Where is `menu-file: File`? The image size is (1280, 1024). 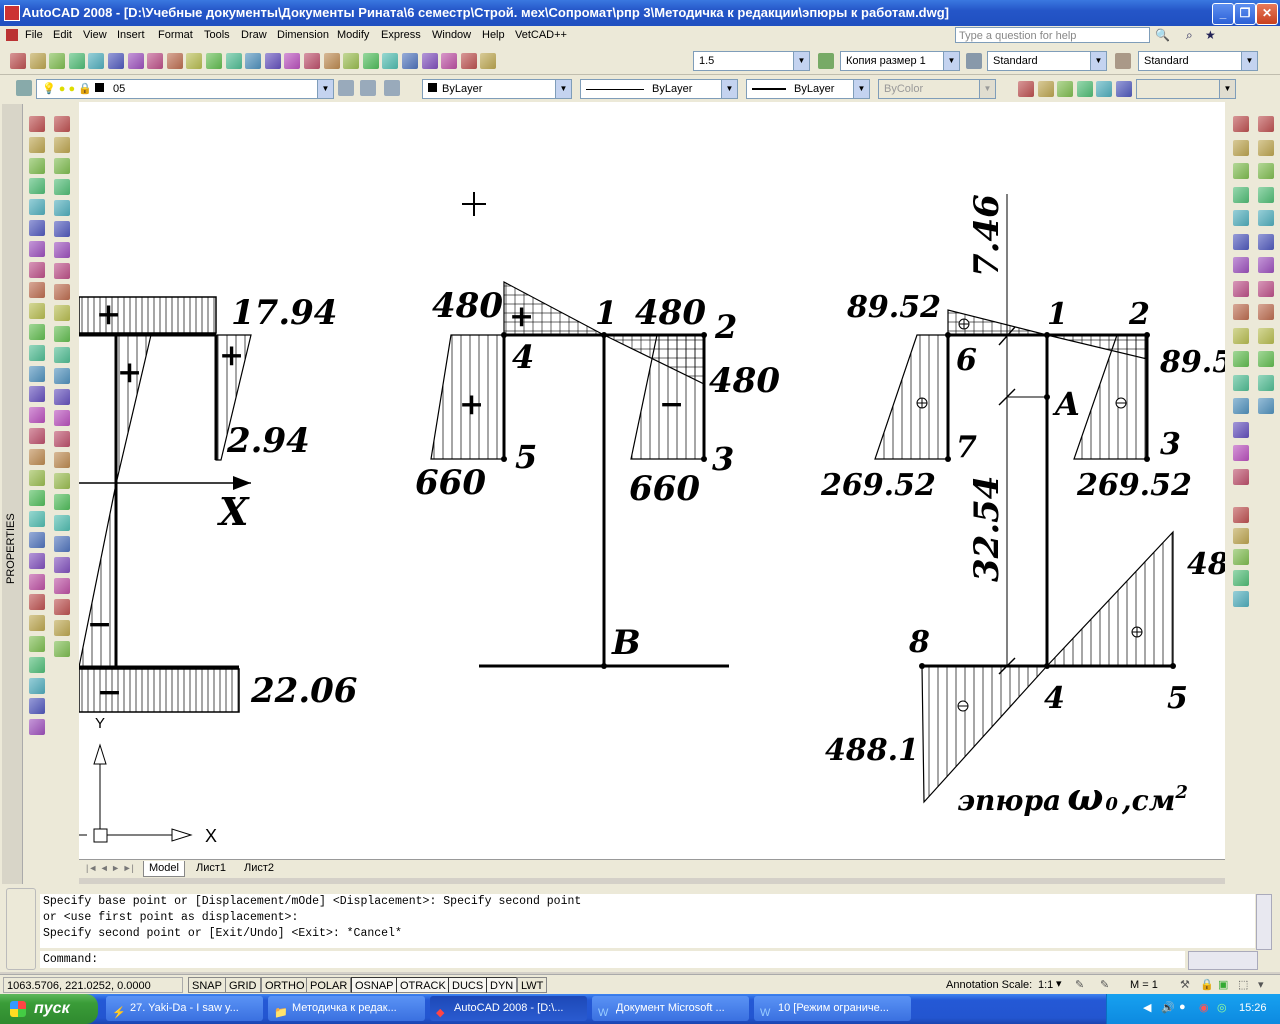 menu-file: File is located at coordinates (34, 35).